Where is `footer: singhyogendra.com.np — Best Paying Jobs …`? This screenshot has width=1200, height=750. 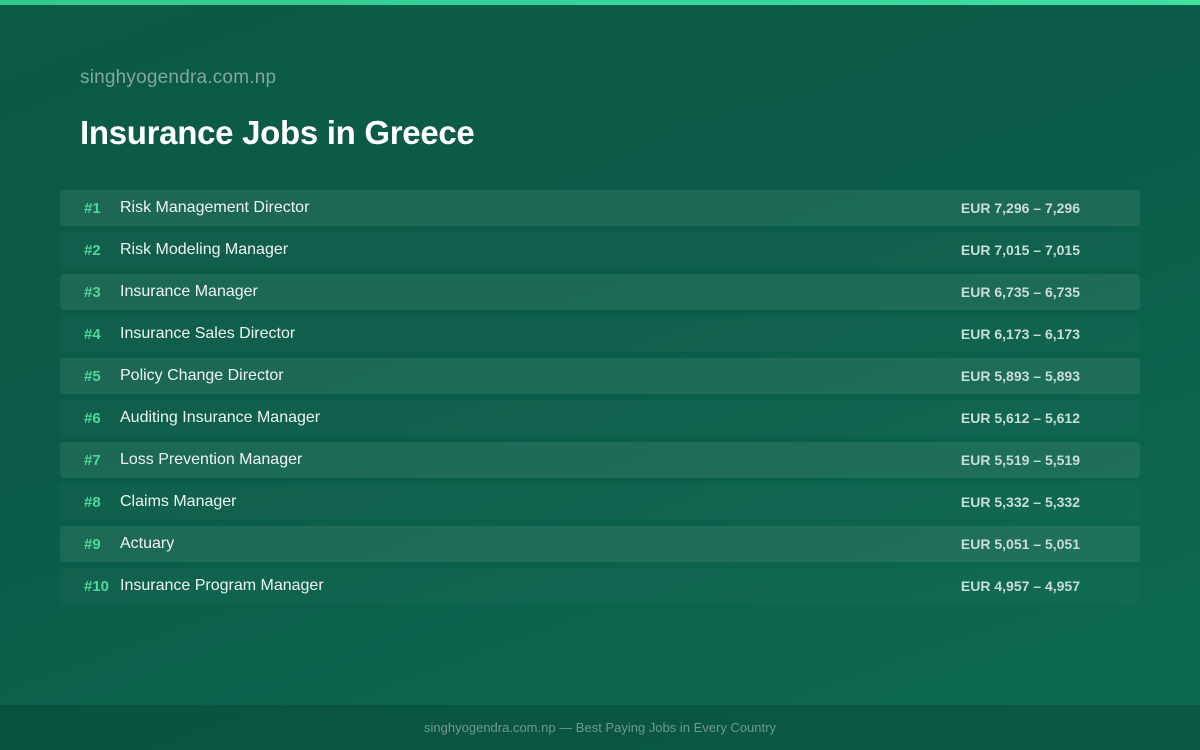
footer: singhyogendra.com.np — Best Paying Jobs … is located at coordinates (600, 727).